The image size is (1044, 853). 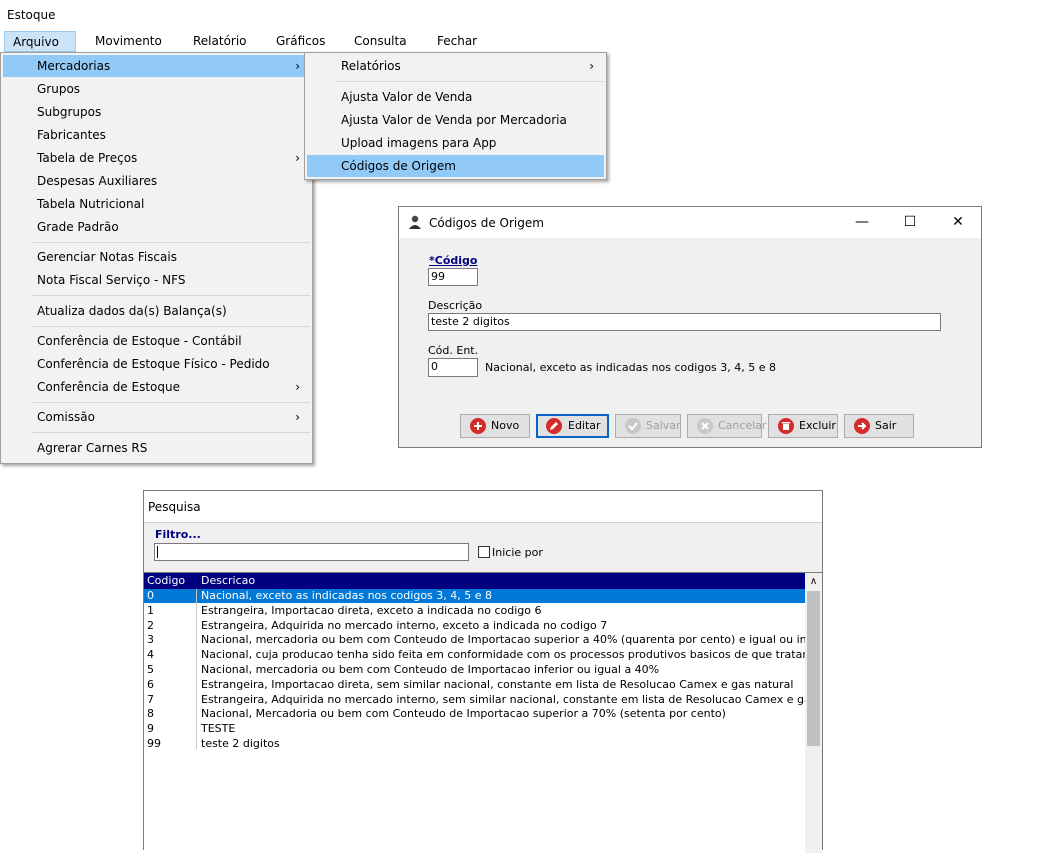 I want to click on menu-item-conferencia-contabil: Conferência de Estoque - Contábil, so click(x=156, y=341).